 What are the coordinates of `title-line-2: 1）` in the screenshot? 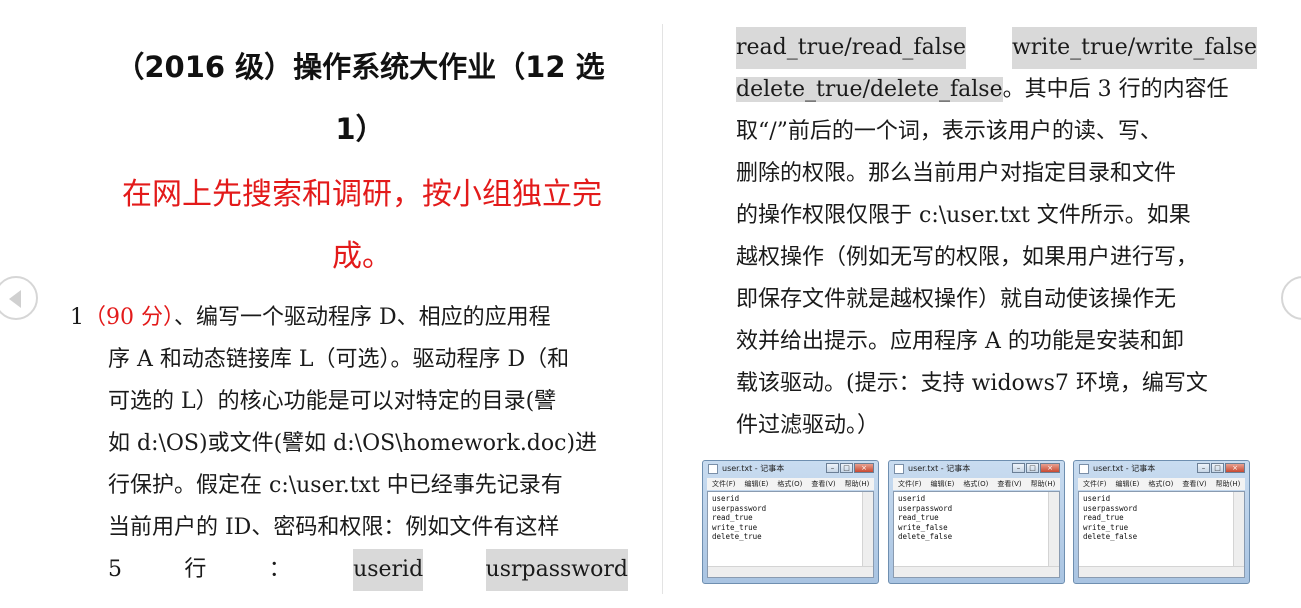 It's located at (360, 129).